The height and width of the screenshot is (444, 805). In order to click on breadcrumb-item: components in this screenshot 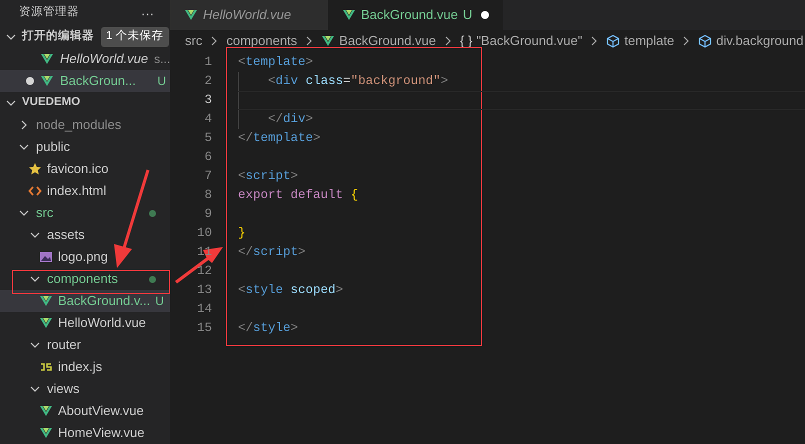, I will do `click(262, 41)`.